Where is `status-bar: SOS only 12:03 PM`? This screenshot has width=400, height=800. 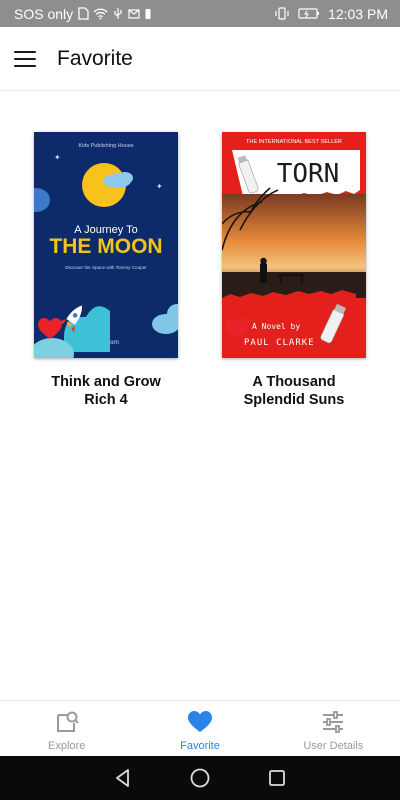 status-bar: SOS only 12:03 PM is located at coordinates (200, 13).